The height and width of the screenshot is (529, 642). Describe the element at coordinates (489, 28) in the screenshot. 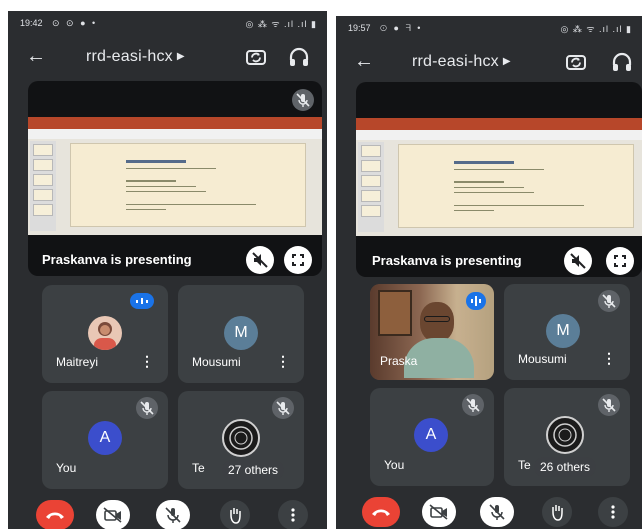

I see `status-bar: 19:57 ⊙ ● ᖷ • ◎ ⁂ ᯤ .ıl .ıl ▮` at that location.